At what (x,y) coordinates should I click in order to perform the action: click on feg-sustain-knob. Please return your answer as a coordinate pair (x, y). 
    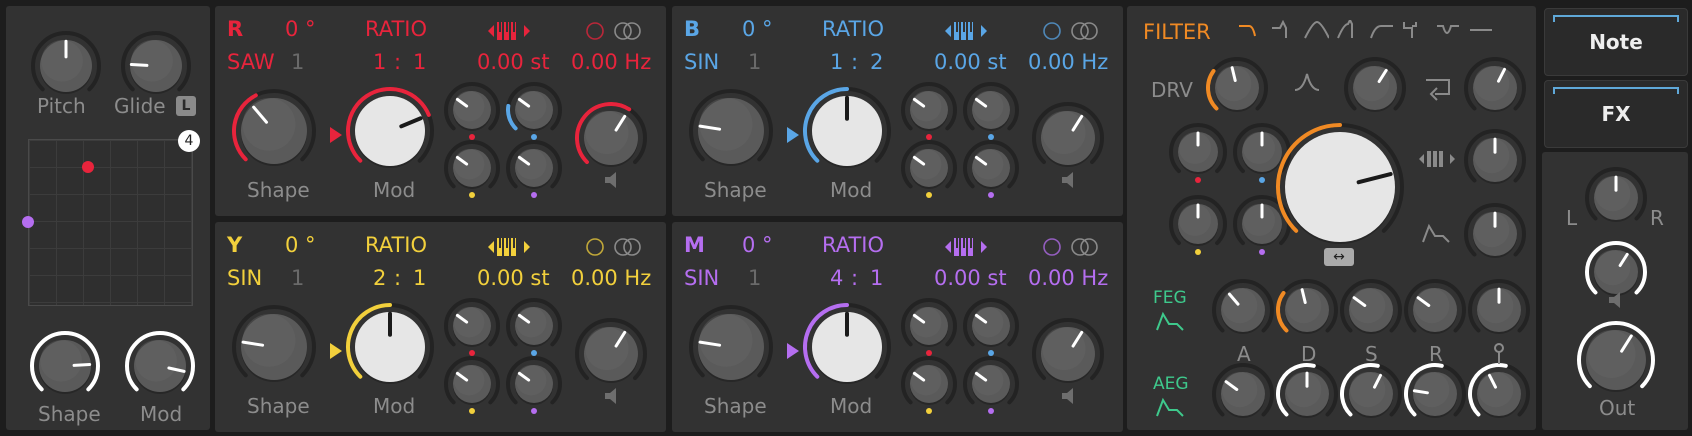
    Looking at the image, I should click on (1371, 310).